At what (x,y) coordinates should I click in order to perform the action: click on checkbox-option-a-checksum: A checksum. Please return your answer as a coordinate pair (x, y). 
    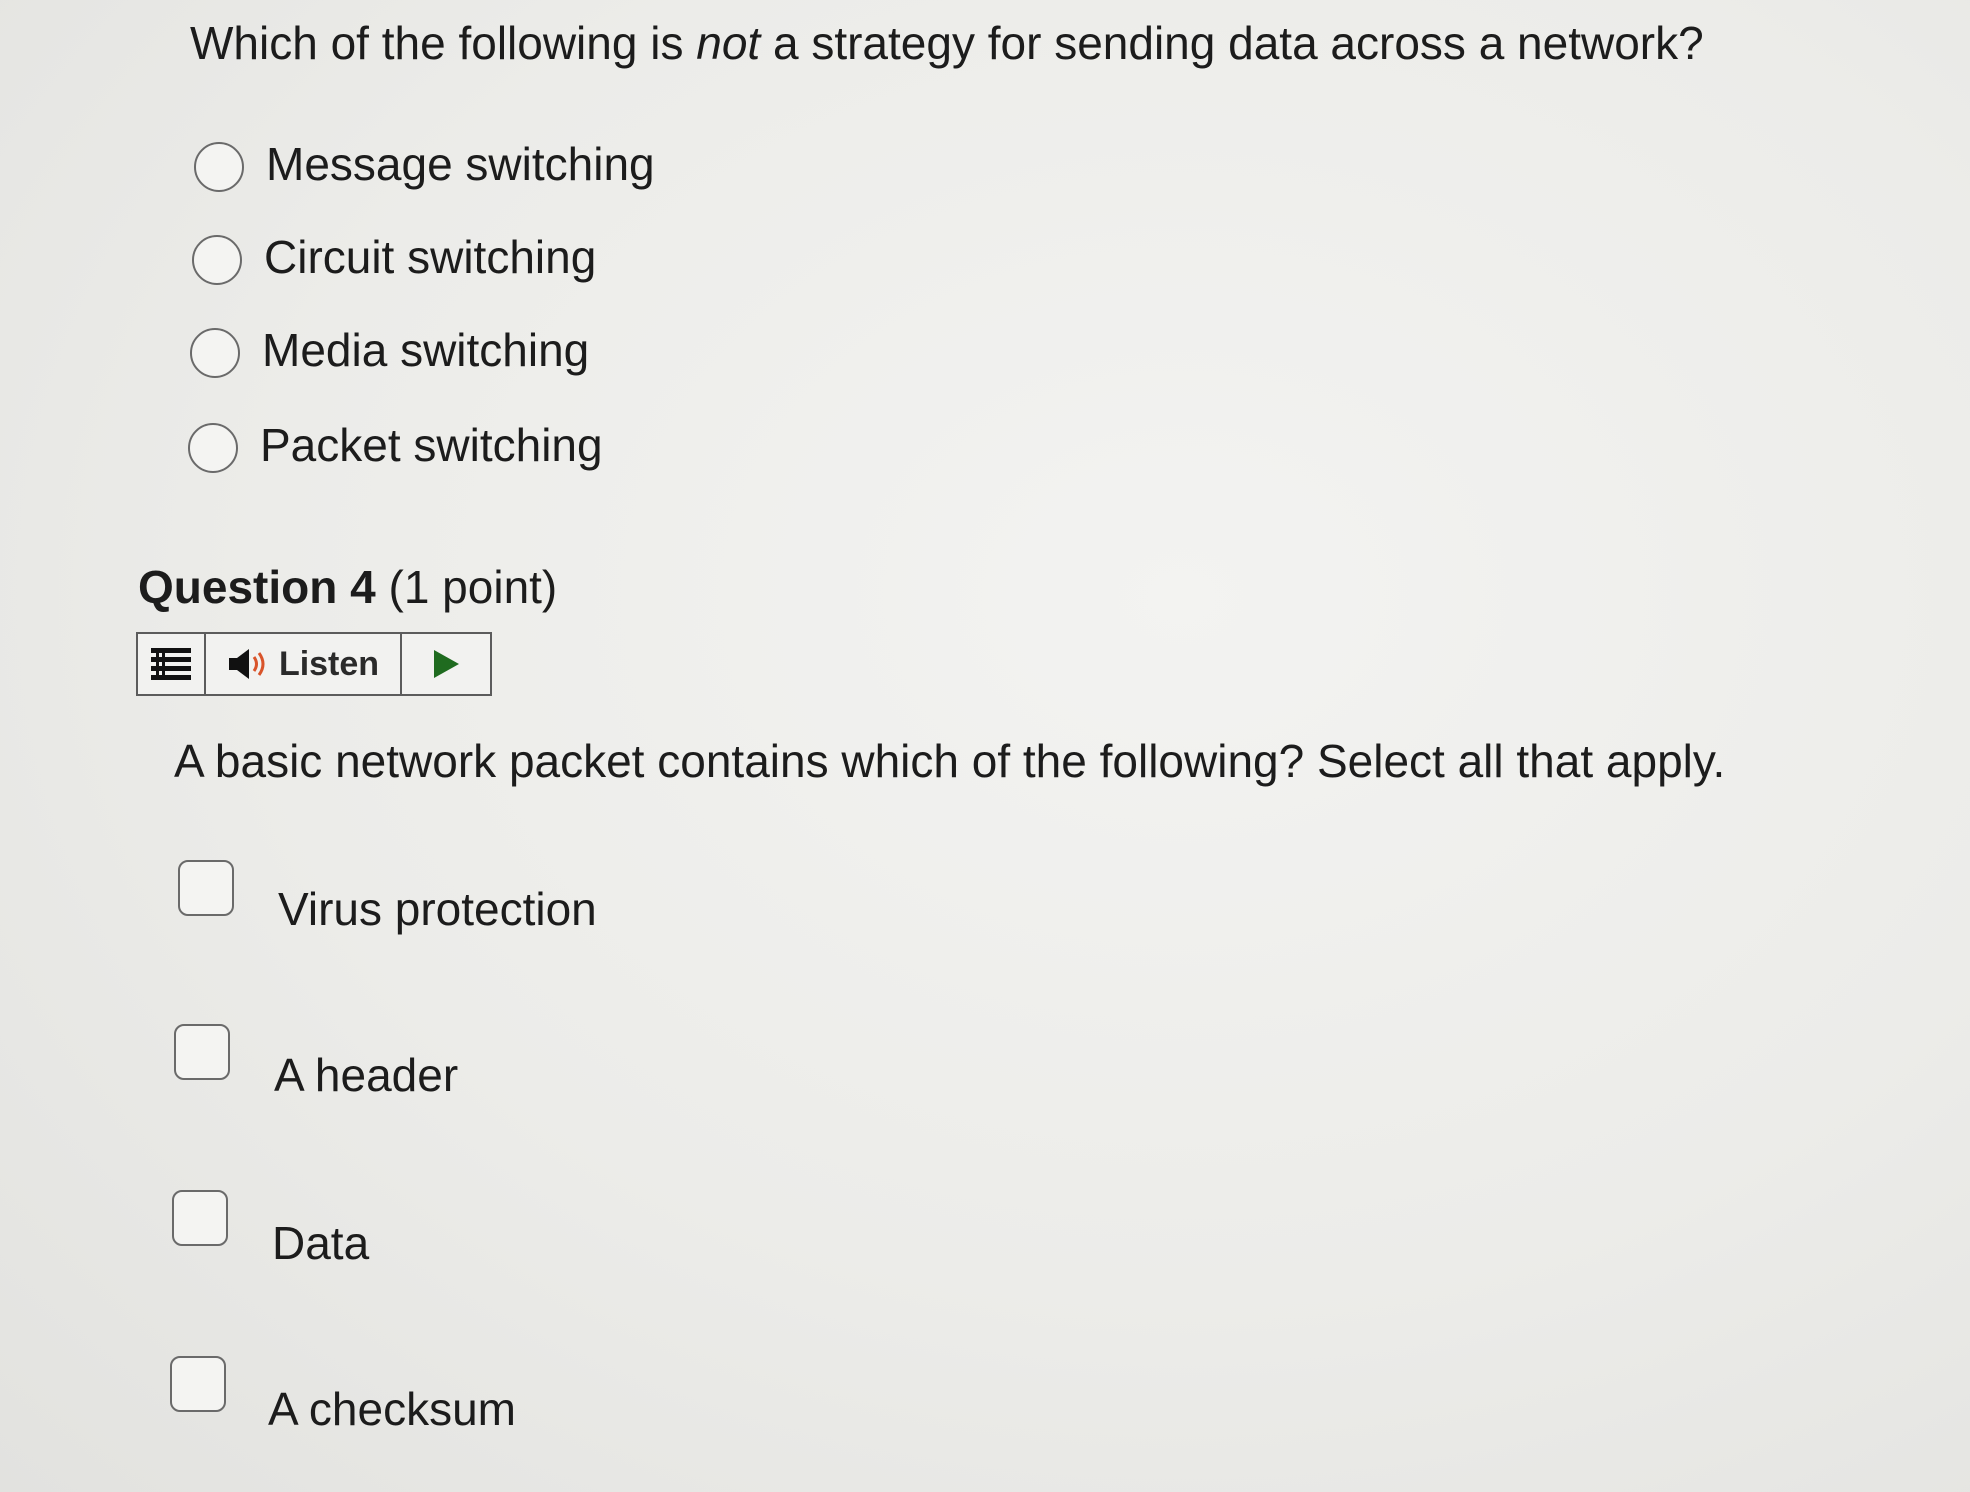
    Looking at the image, I should click on (370, 1401).